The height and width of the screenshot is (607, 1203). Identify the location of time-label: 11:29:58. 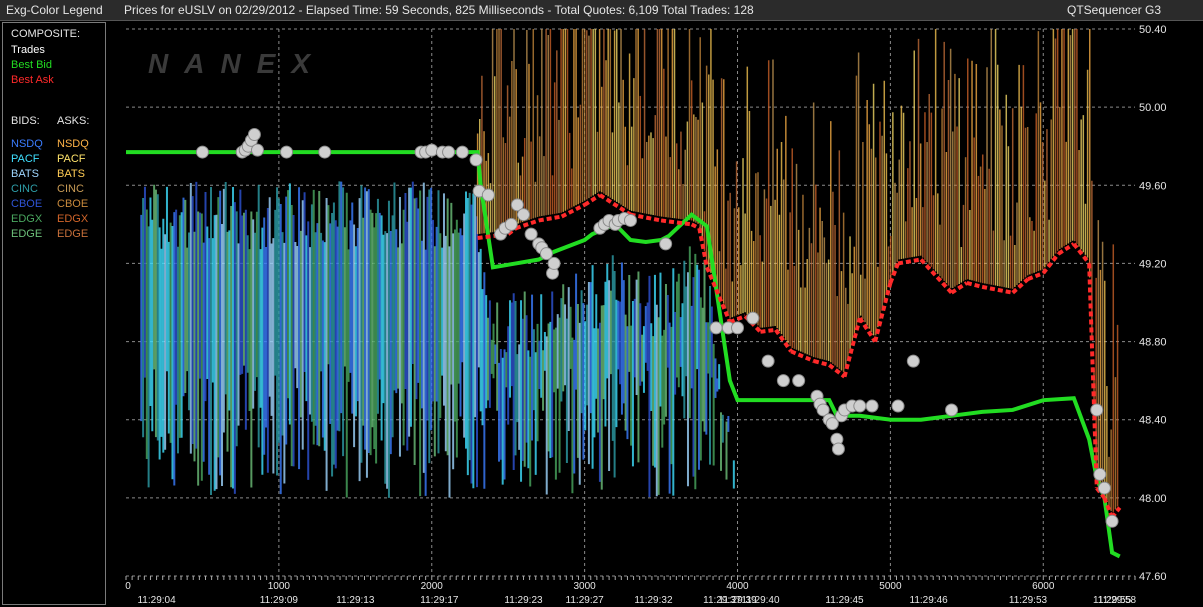
(1117, 600).